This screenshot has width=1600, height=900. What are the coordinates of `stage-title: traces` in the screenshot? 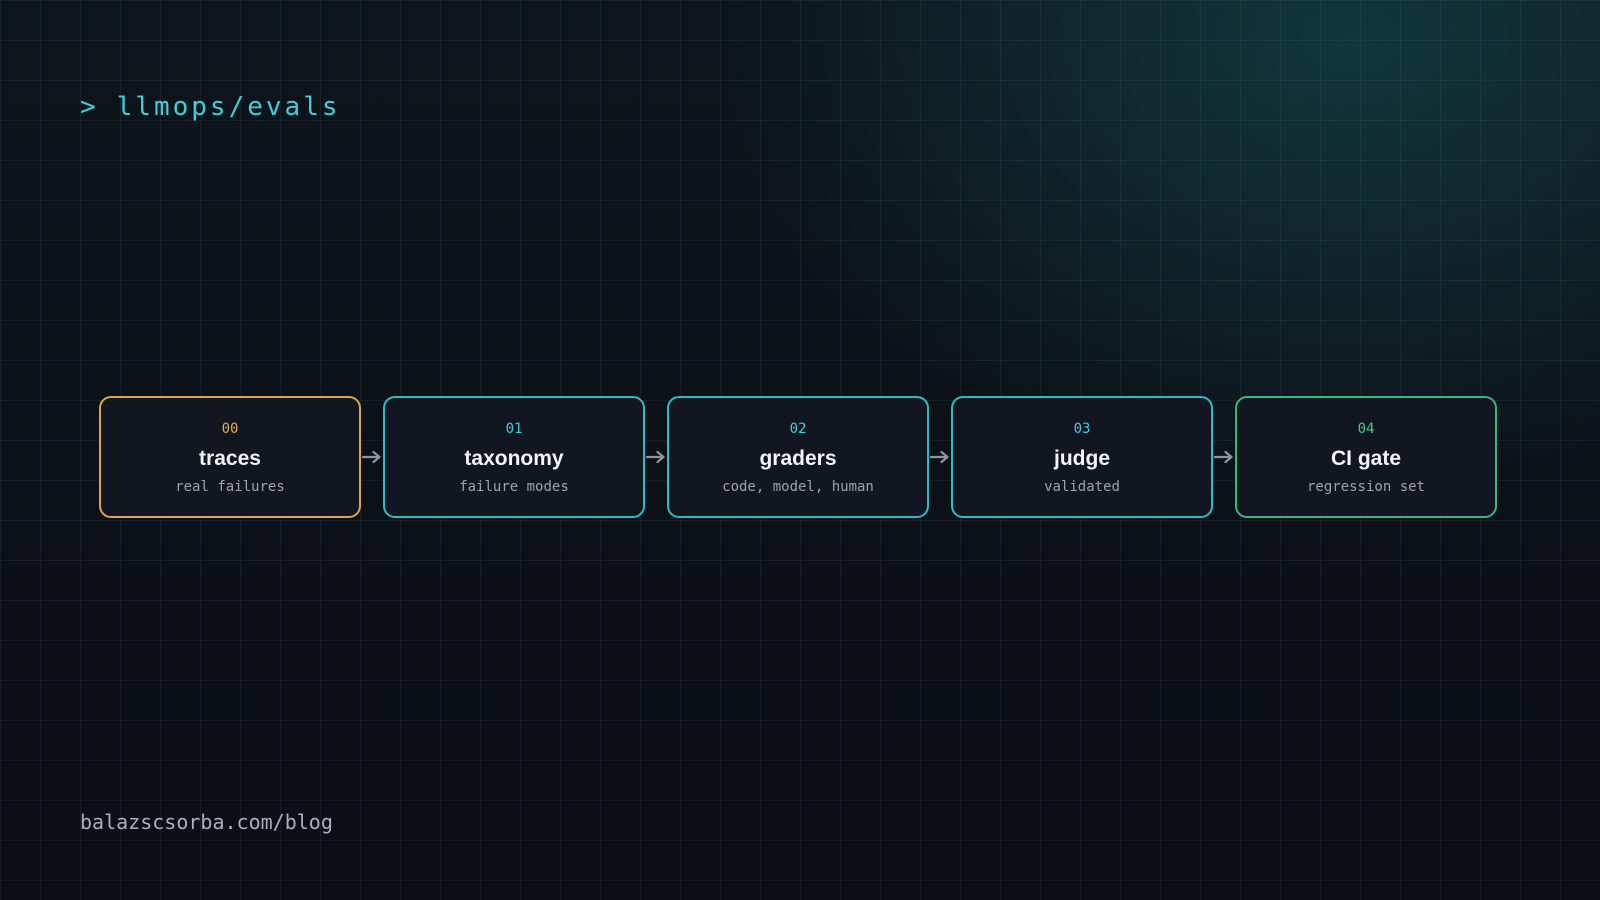 It's located at (230, 458).